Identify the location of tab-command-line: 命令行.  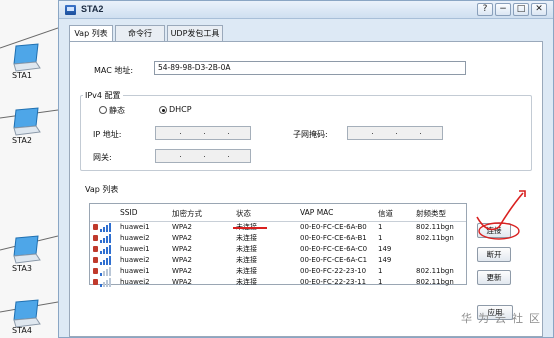
(140, 33).